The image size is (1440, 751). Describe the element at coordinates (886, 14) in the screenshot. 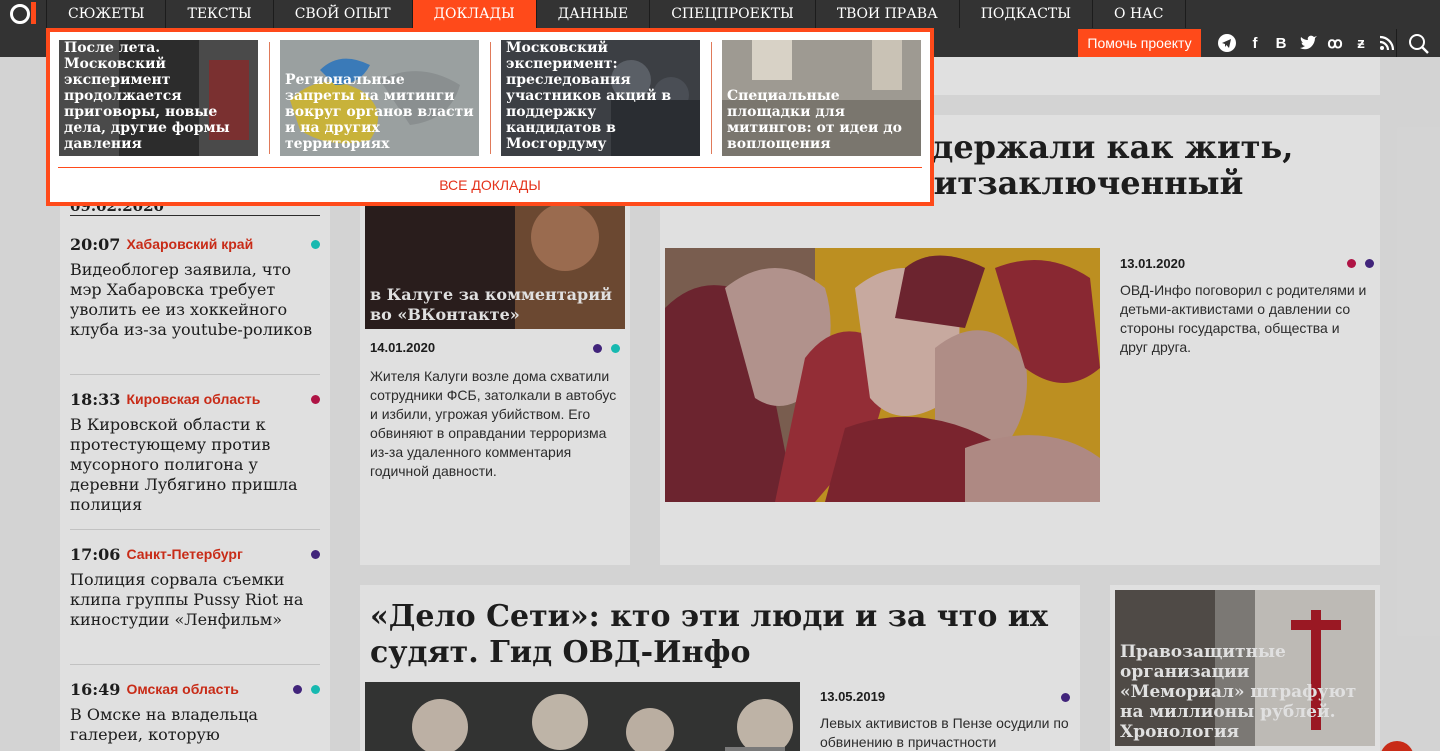

I see `nav-item-your-rights: ТВОИ ПРАВА` at that location.